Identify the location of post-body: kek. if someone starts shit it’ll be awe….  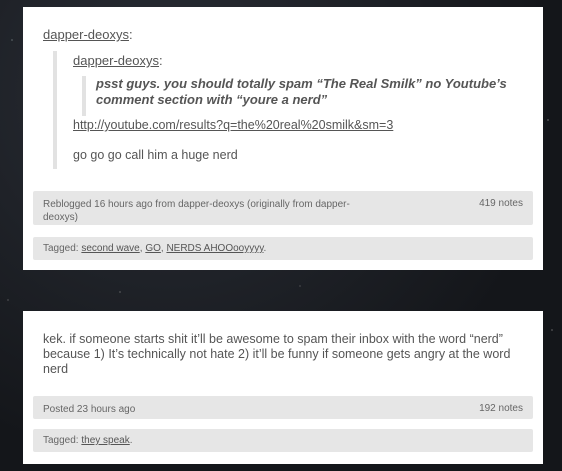
(277, 354).